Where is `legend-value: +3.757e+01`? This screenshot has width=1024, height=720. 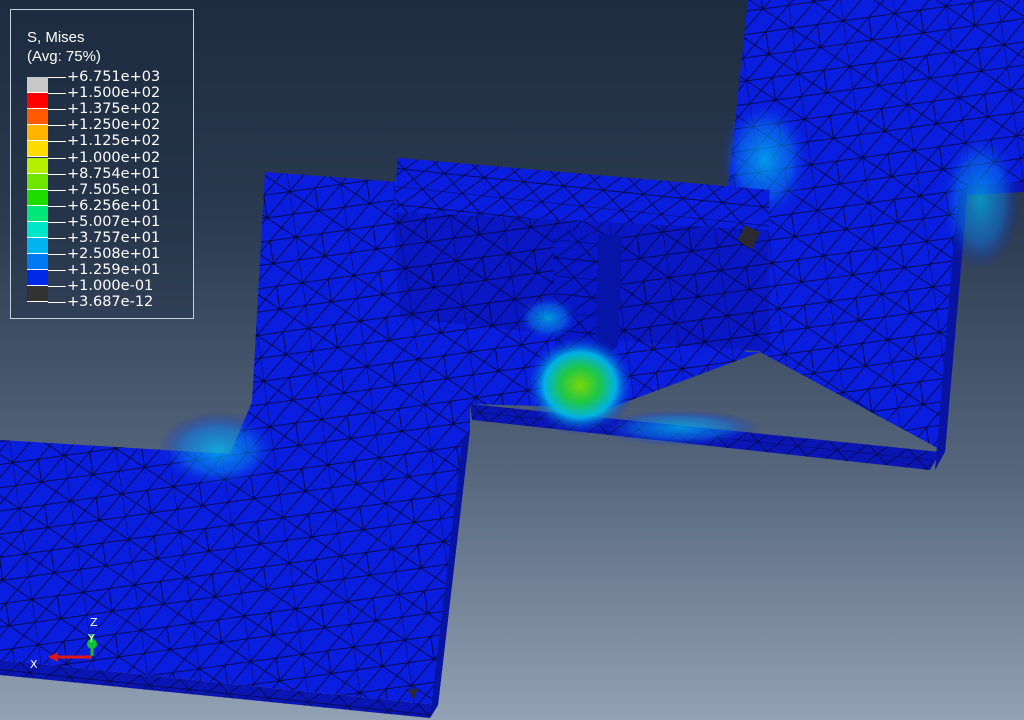
legend-value: +3.757e+01 is located at coordinates (114, 238).